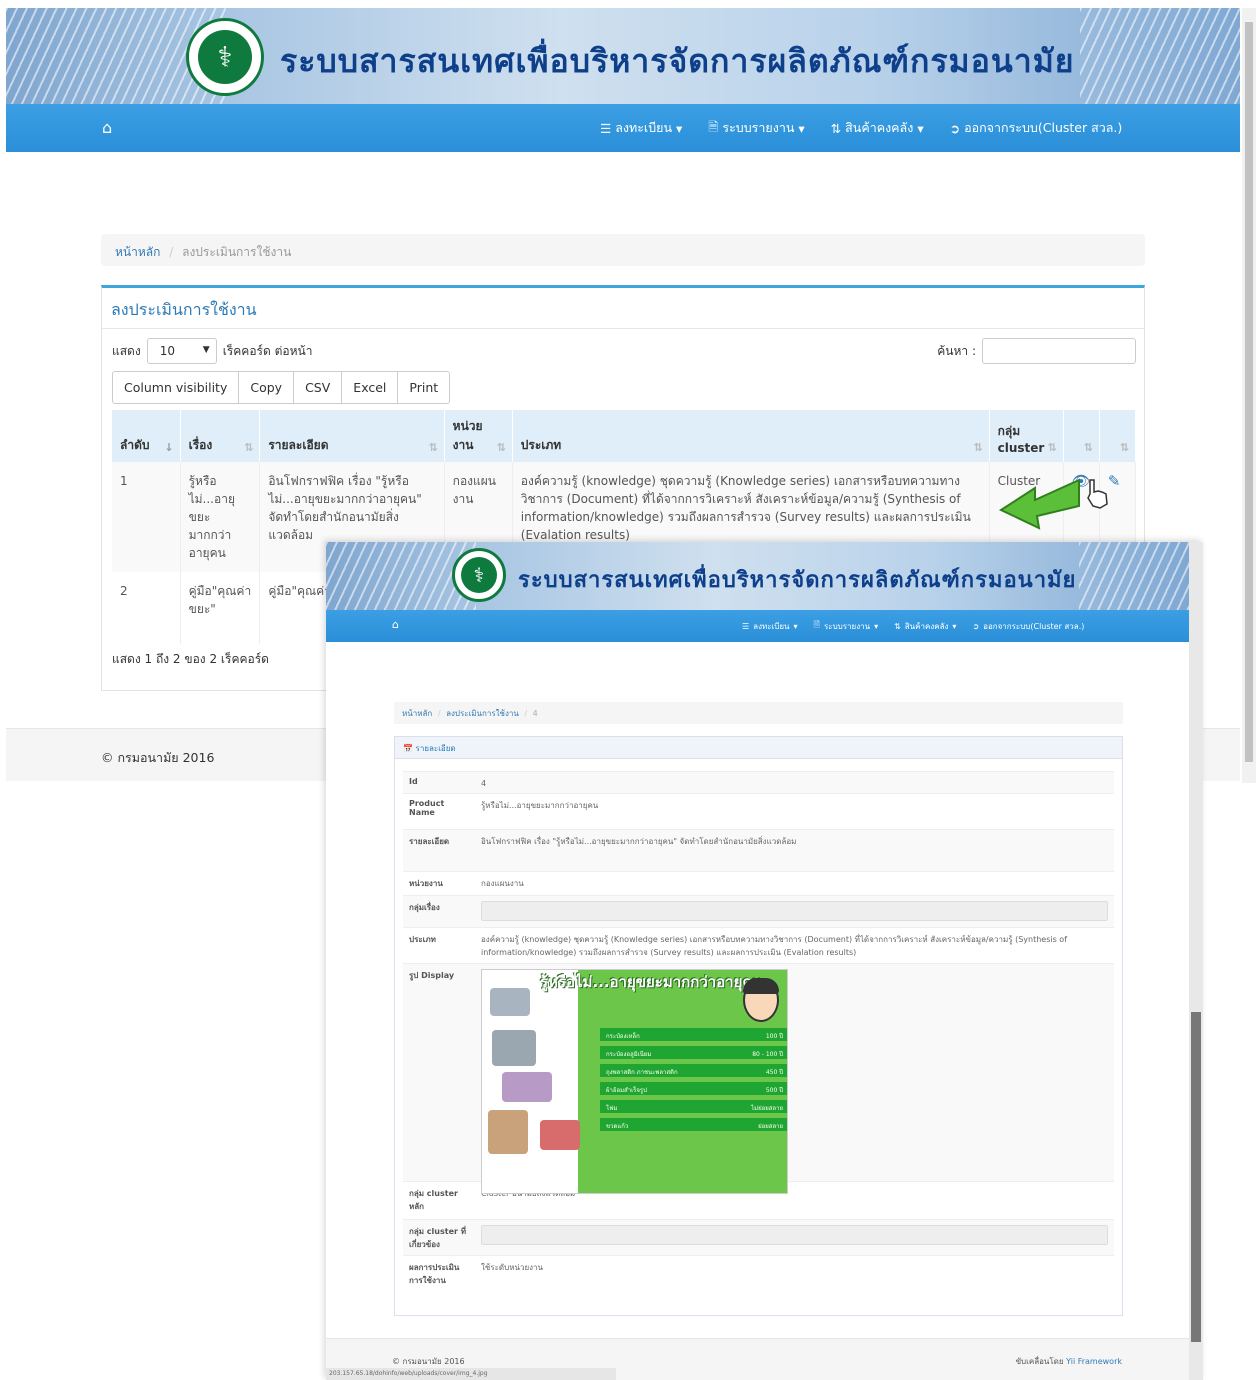  What do you see at coordinates (408, 748) in the screenshot?
I see `calendar-icon: 📅` at bounding box center [408, 748].